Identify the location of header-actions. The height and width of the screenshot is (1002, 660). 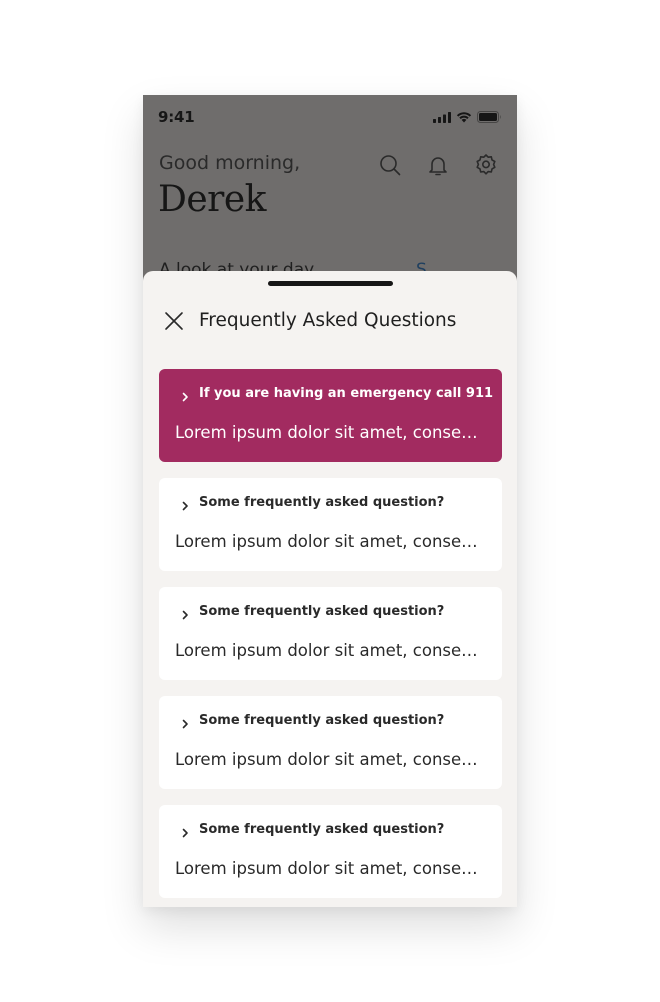
(438, 165).